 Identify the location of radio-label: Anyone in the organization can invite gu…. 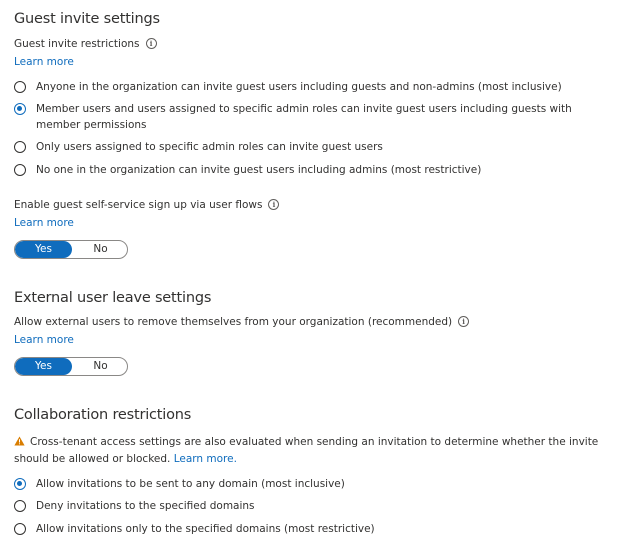
(299, 87).